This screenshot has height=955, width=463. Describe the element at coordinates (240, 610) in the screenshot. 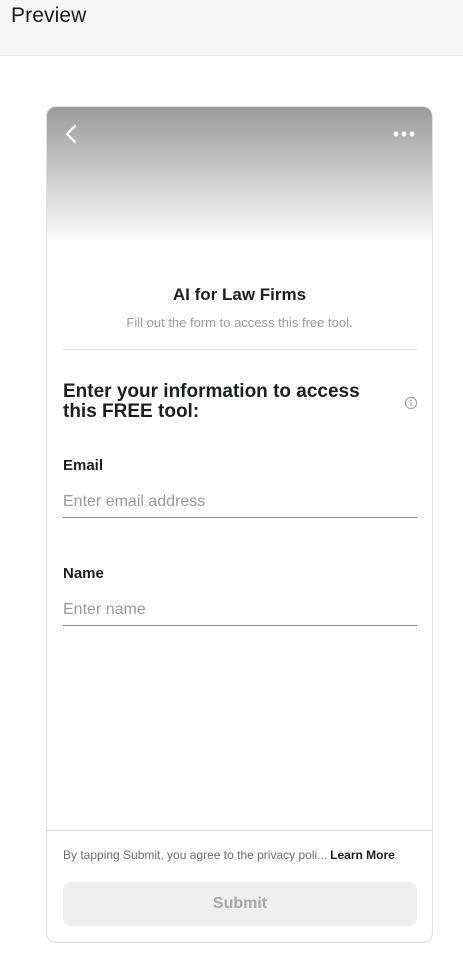

I see `name-field` at that location.